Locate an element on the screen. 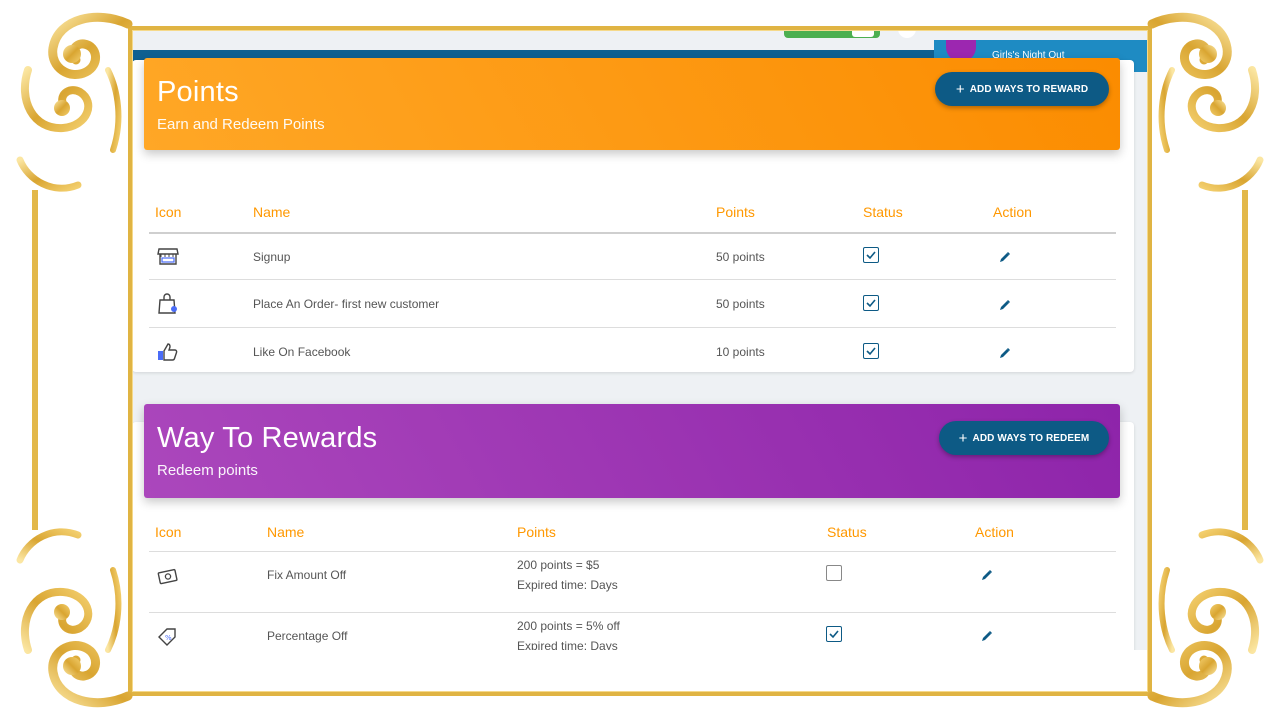 This screenshot has width=1280, height=720. storefront-icon is located at coordinates (168, 256).